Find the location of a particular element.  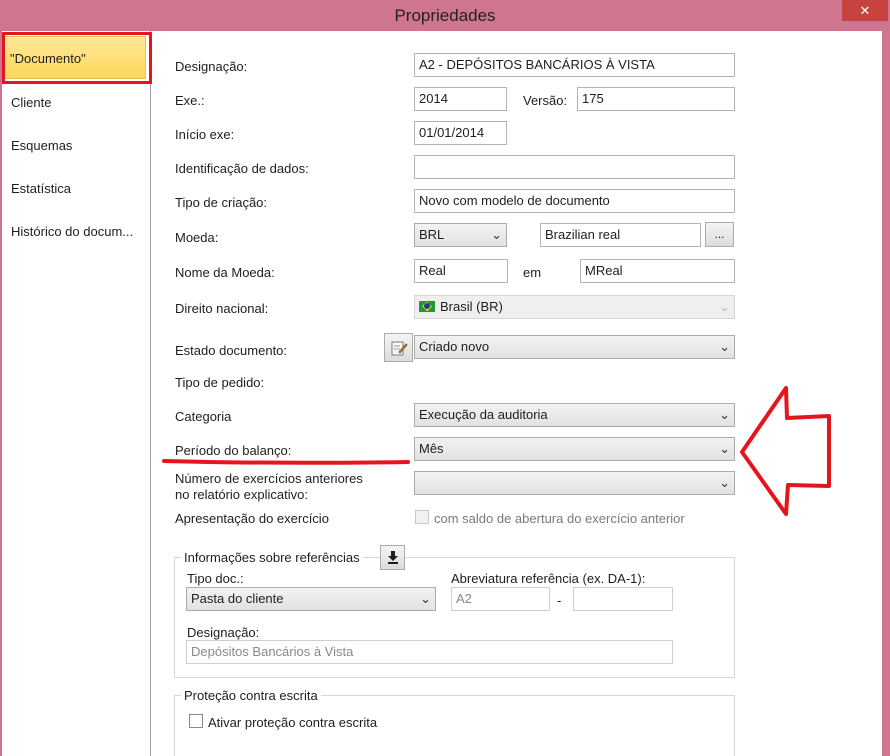

annotation-arrow is located at coordinates (785, 451).